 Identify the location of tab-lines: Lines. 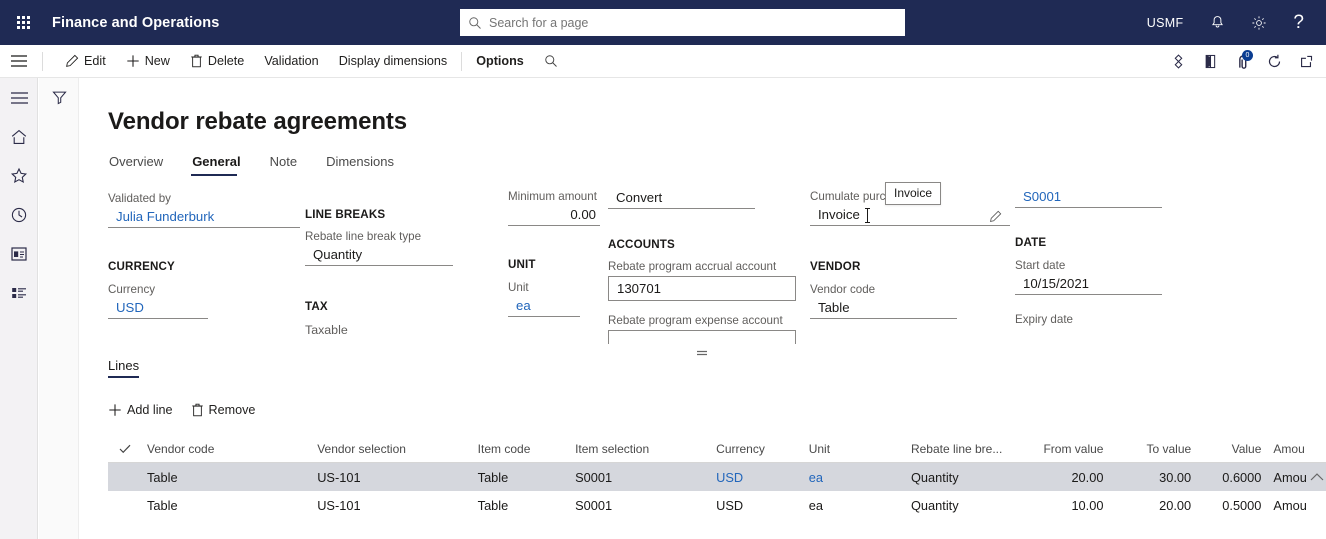
(124, 368).